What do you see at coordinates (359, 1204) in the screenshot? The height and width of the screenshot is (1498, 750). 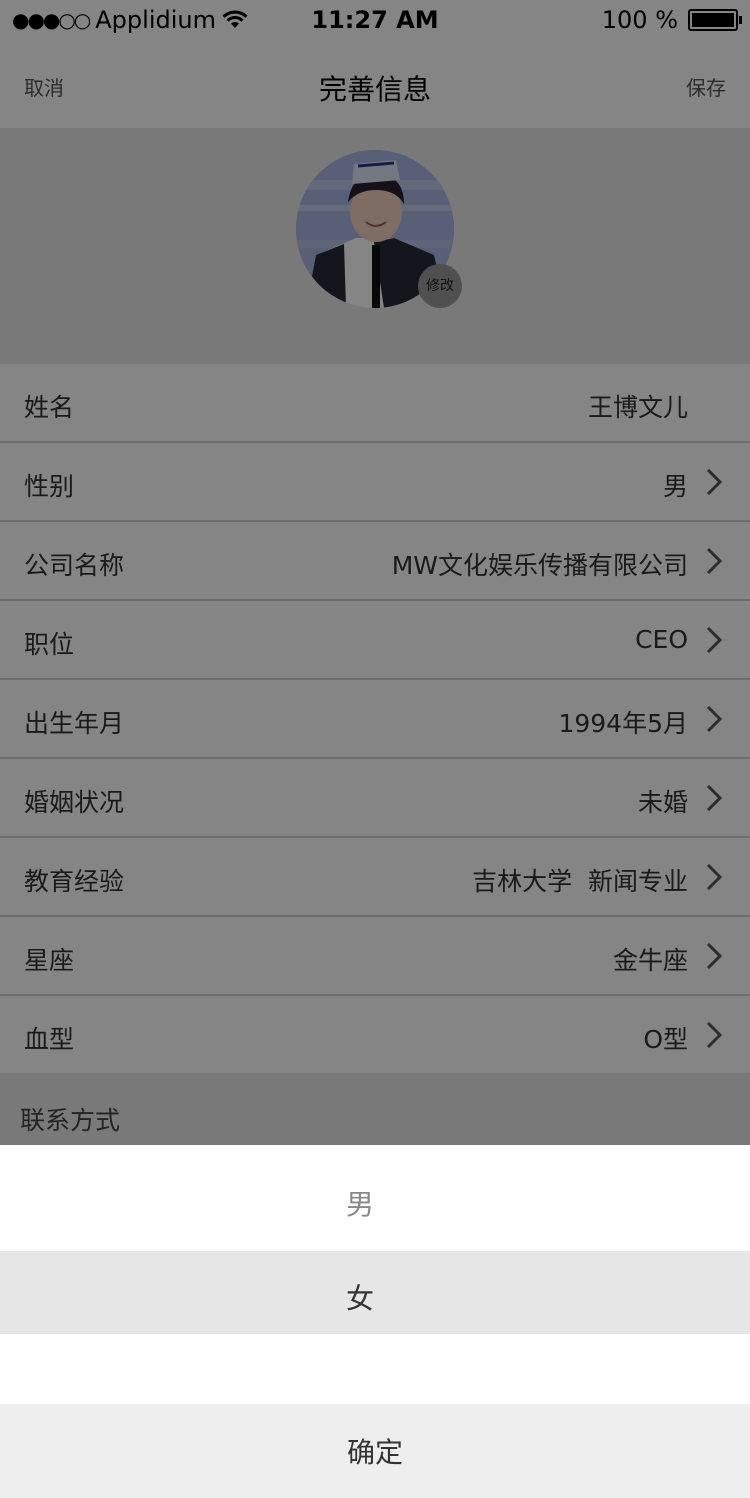 I see `picker-option-label: 男` at bounding box center [359, 1204].